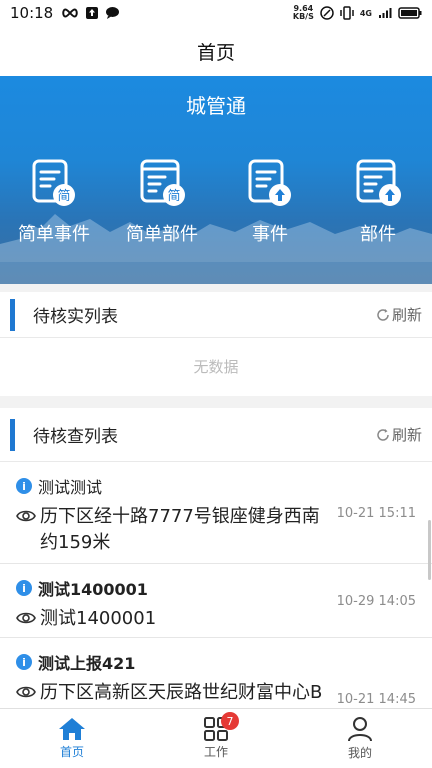 This screenshot has height=768, width=432. Describe the element at coordinates (216, 366) in the screenshot. I see `empty-state: 无数据` at that location.